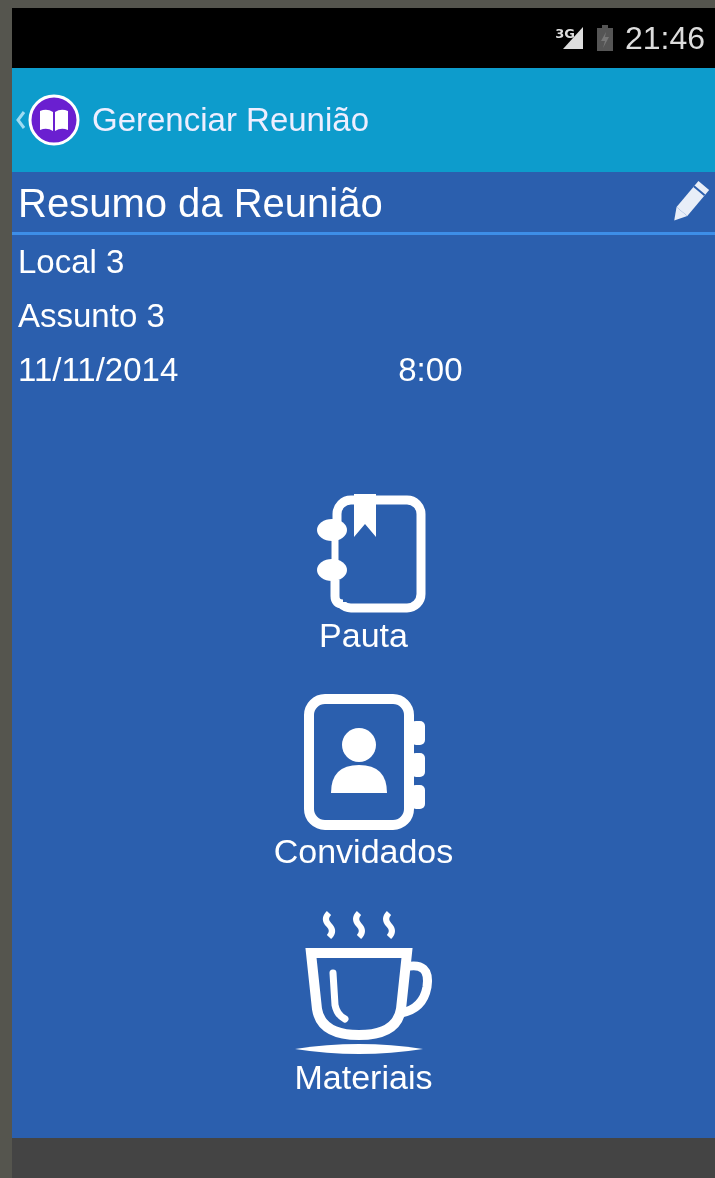 The image size is (715, 1178). Describe the element at coordinates (604, 38) in the screenshot. I see `battery-icon` at that location.